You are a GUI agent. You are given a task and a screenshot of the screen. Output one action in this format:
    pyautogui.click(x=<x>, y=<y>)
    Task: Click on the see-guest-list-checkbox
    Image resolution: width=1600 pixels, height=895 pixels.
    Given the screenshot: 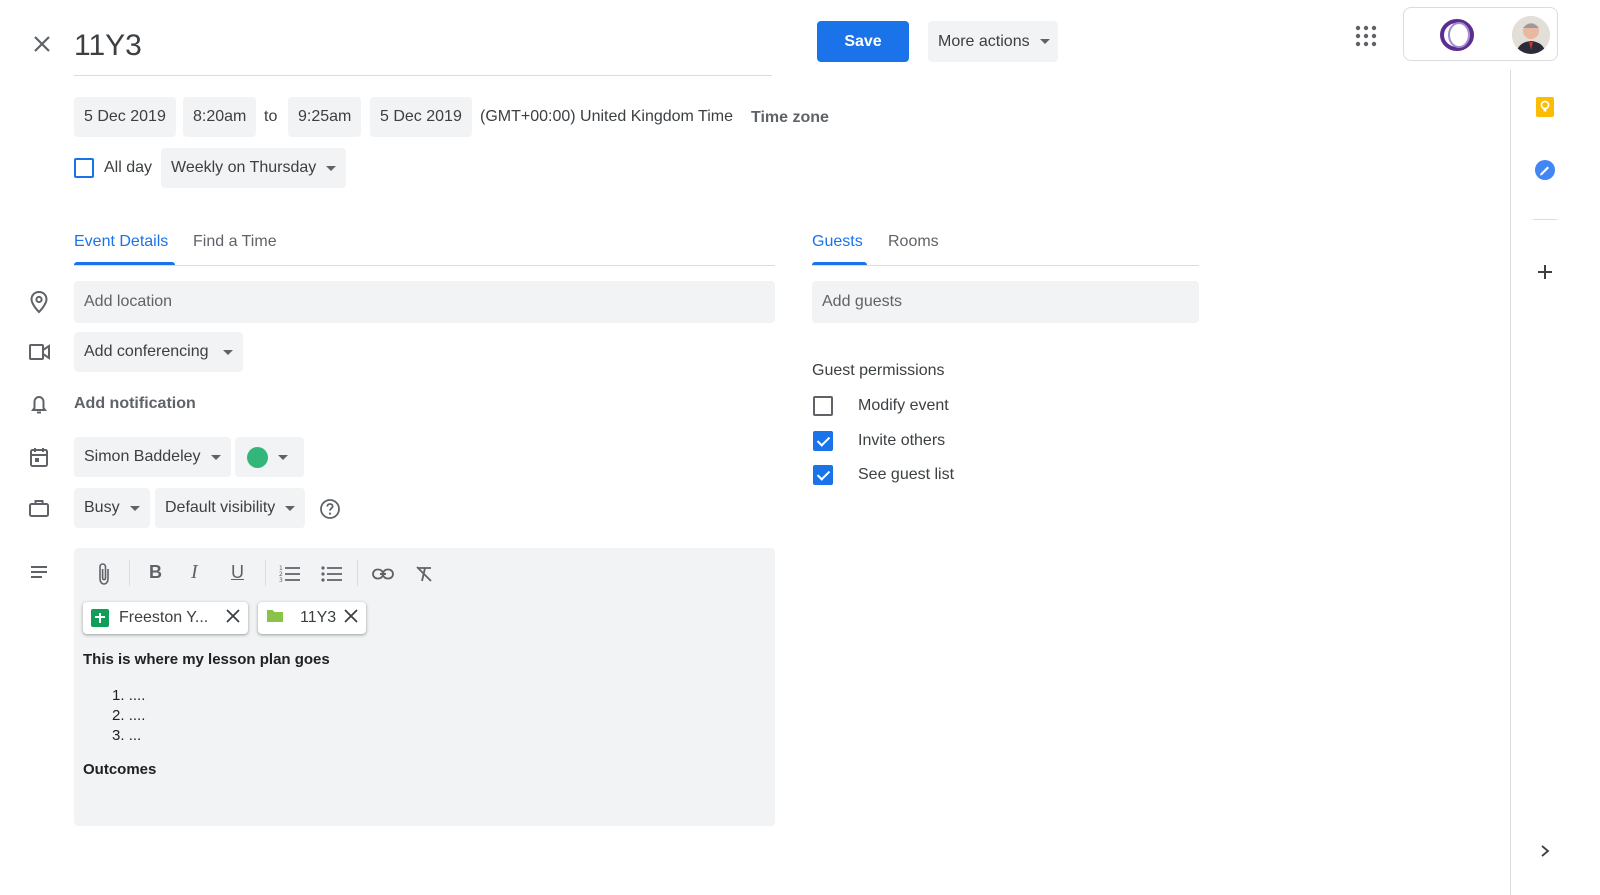 What is the action you would take?
    pyautogui.click(x=823, y=475)
    